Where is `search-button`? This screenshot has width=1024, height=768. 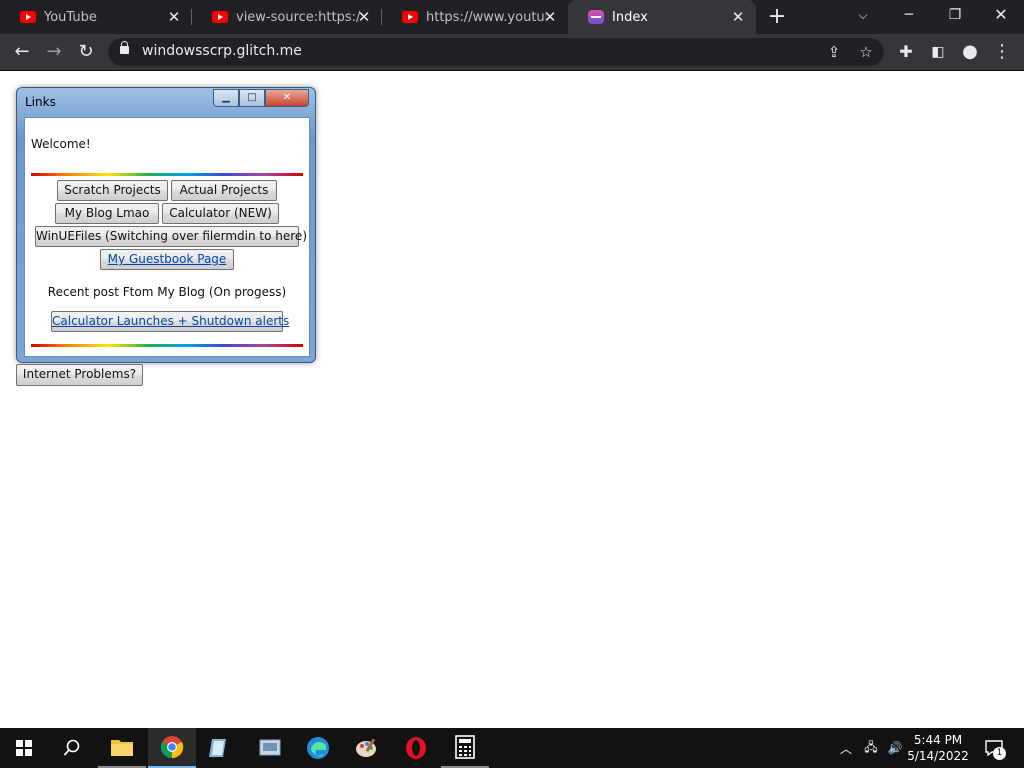
search-button is located at coordinates (72, 748).